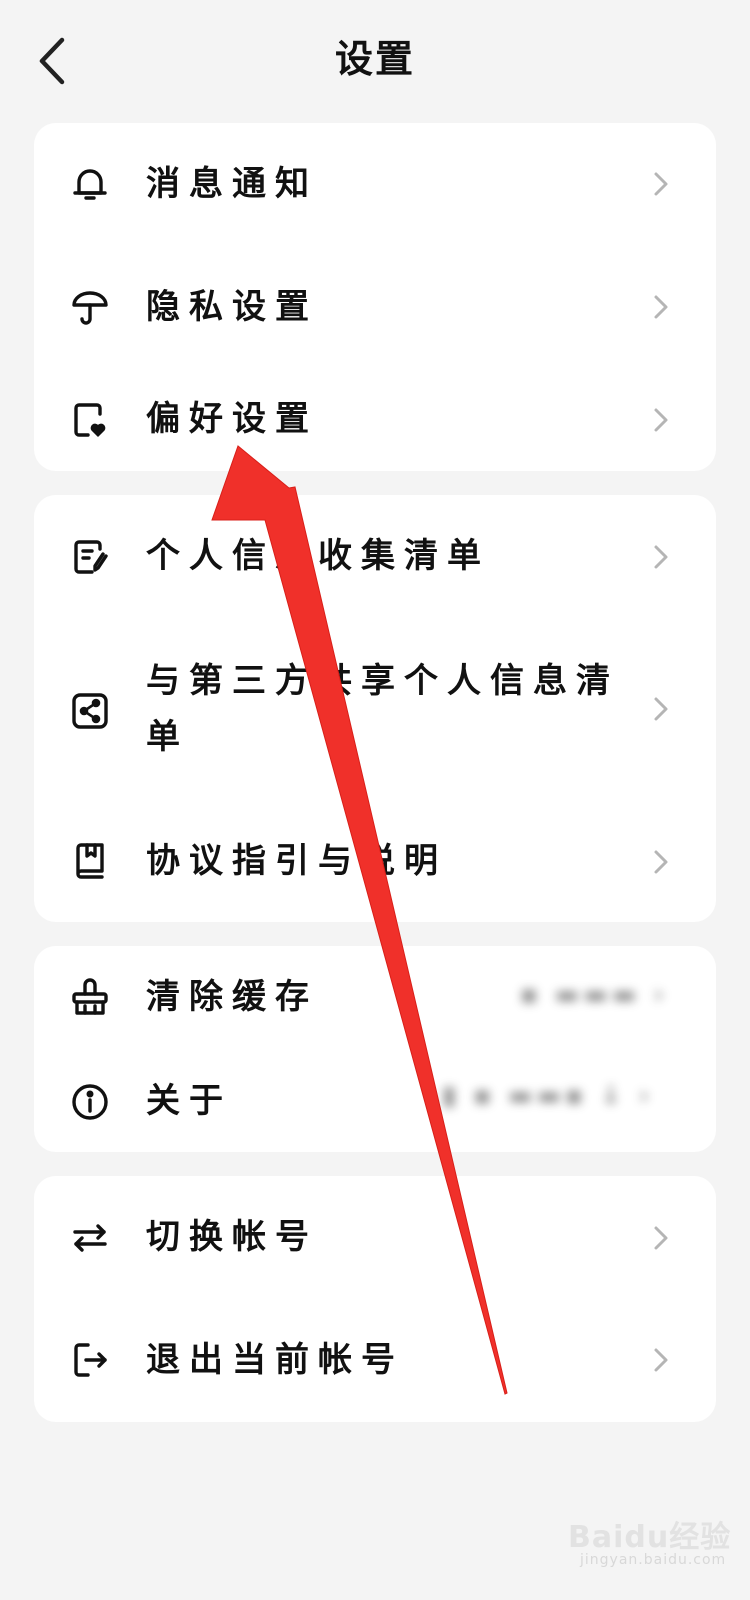 Image resolution: width=750 pixels, height=1600 pixels. What do you see at coordinates (90, 861) in the screenshot?
I see `book-icon` at bounding box center [90, 861].